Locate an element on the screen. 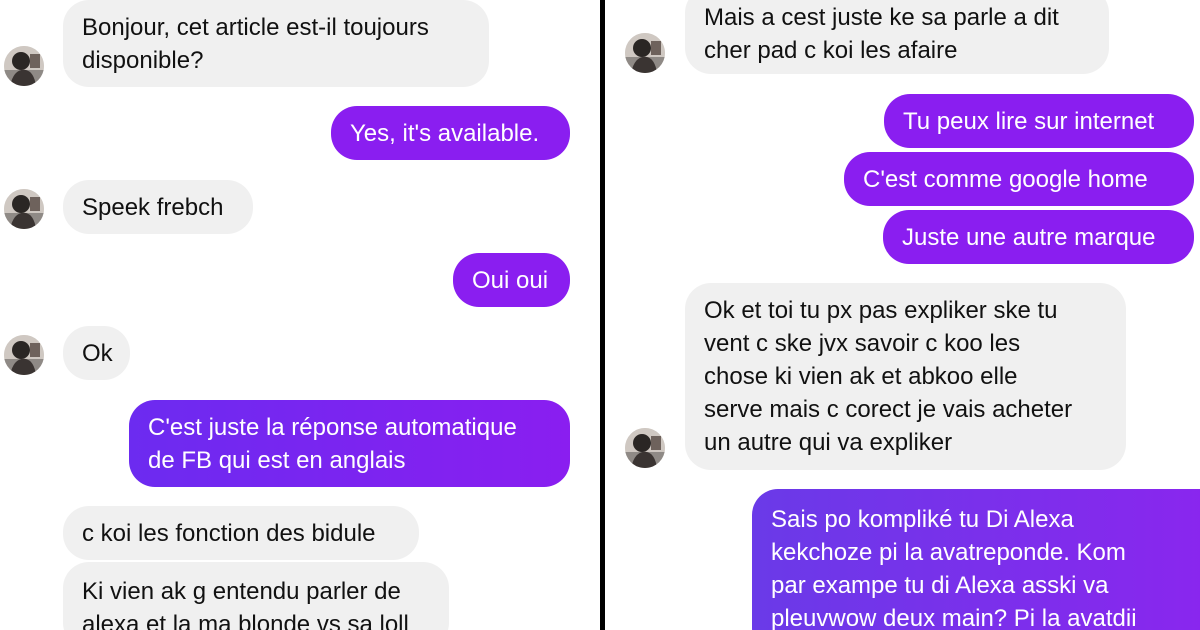 This screenshot has height=630, width=1200. outgoing-message: Oui oui is located at coordinates (511, 280).